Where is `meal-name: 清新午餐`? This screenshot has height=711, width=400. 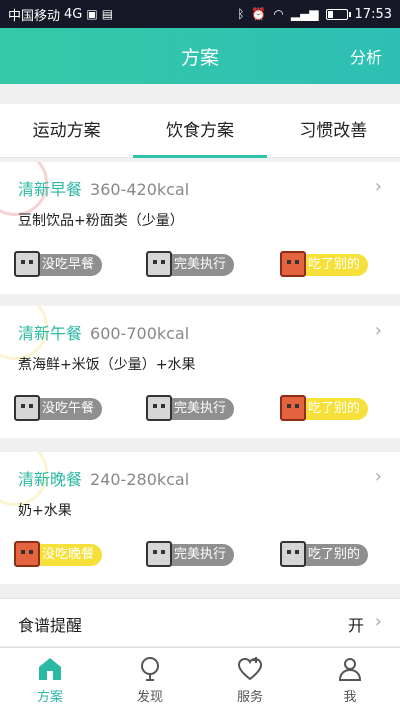 meal-name: 清新午餐 is located at coordinates (50, 333).